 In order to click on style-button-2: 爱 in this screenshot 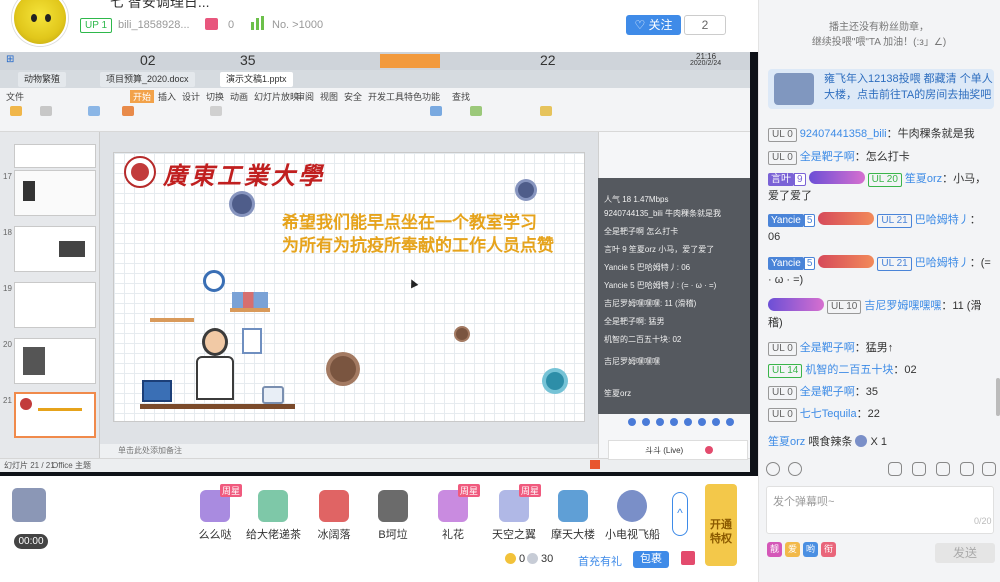, I will do `click(792, 549)`.